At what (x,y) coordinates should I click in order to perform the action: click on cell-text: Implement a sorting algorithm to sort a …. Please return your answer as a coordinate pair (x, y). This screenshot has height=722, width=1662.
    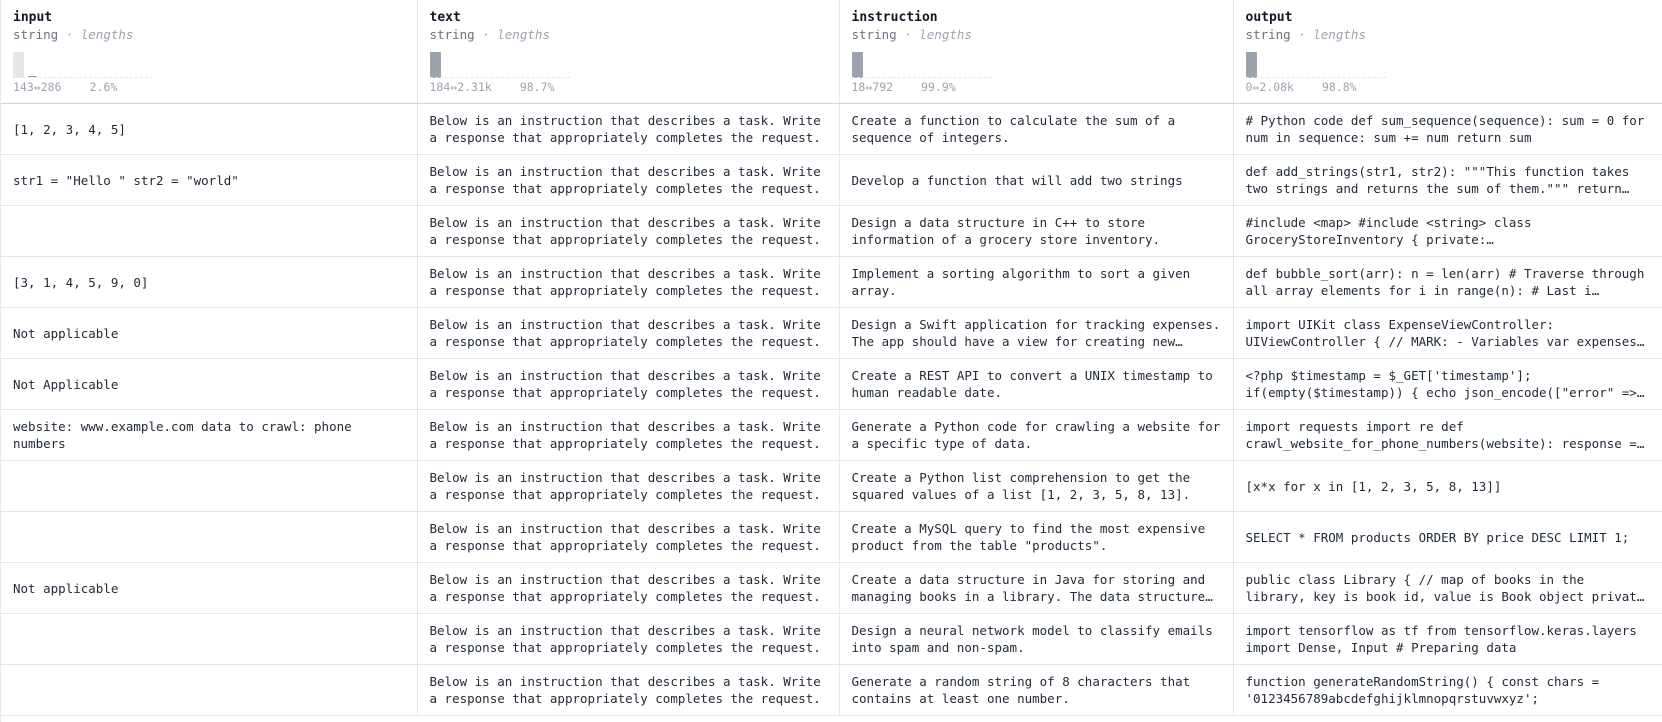
    Looking at the image, I should click on (1021, 282).